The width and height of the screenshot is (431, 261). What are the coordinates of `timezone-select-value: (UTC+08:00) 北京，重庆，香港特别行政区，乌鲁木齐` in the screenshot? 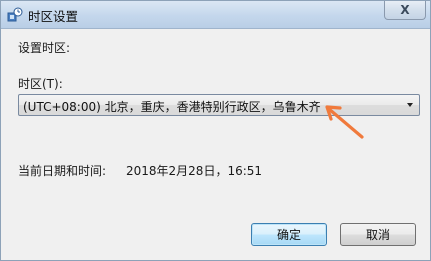 It's located at (172, 107).